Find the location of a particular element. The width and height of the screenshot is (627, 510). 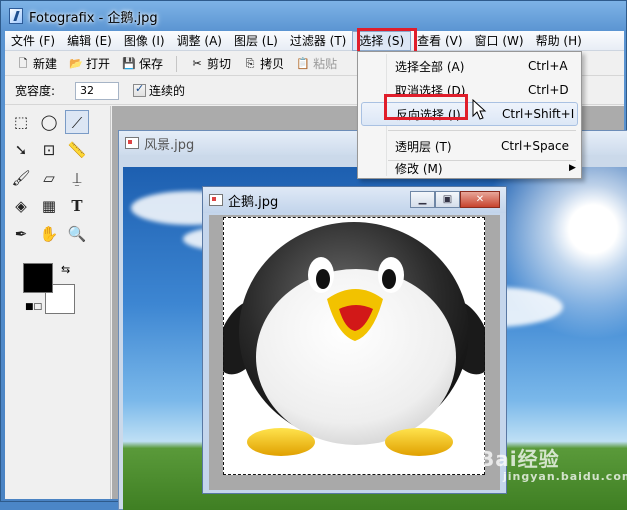

rect-select-icon: ⬚ is located at coordinates (21, 122).